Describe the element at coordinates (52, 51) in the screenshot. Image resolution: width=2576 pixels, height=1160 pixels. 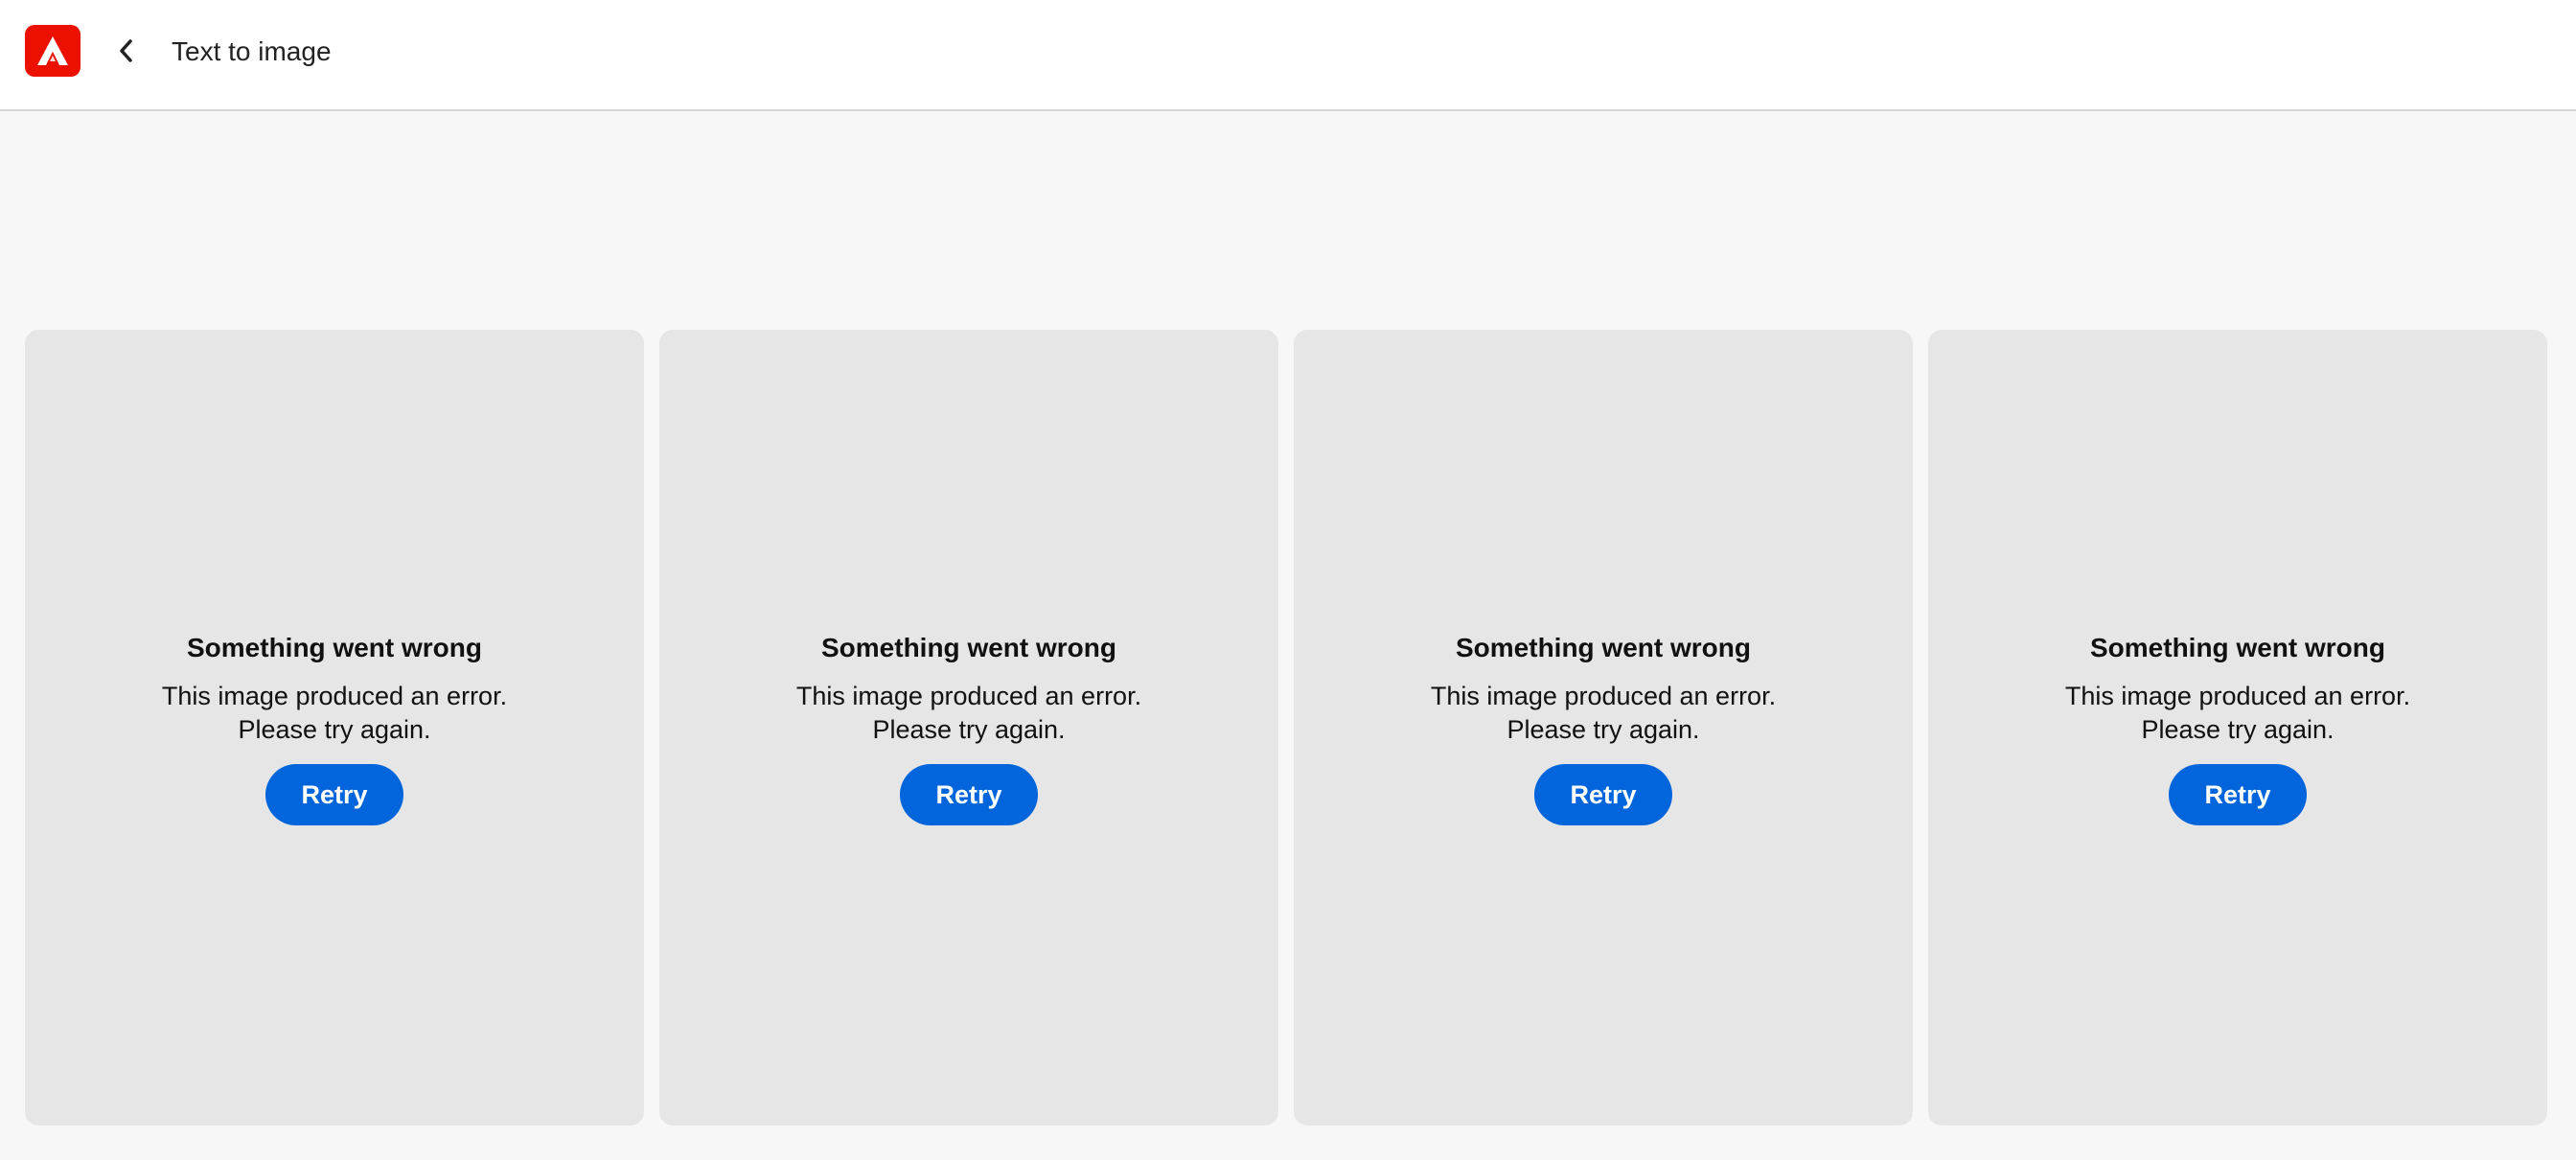
I see `adobe-express-logo-icon` at that location.